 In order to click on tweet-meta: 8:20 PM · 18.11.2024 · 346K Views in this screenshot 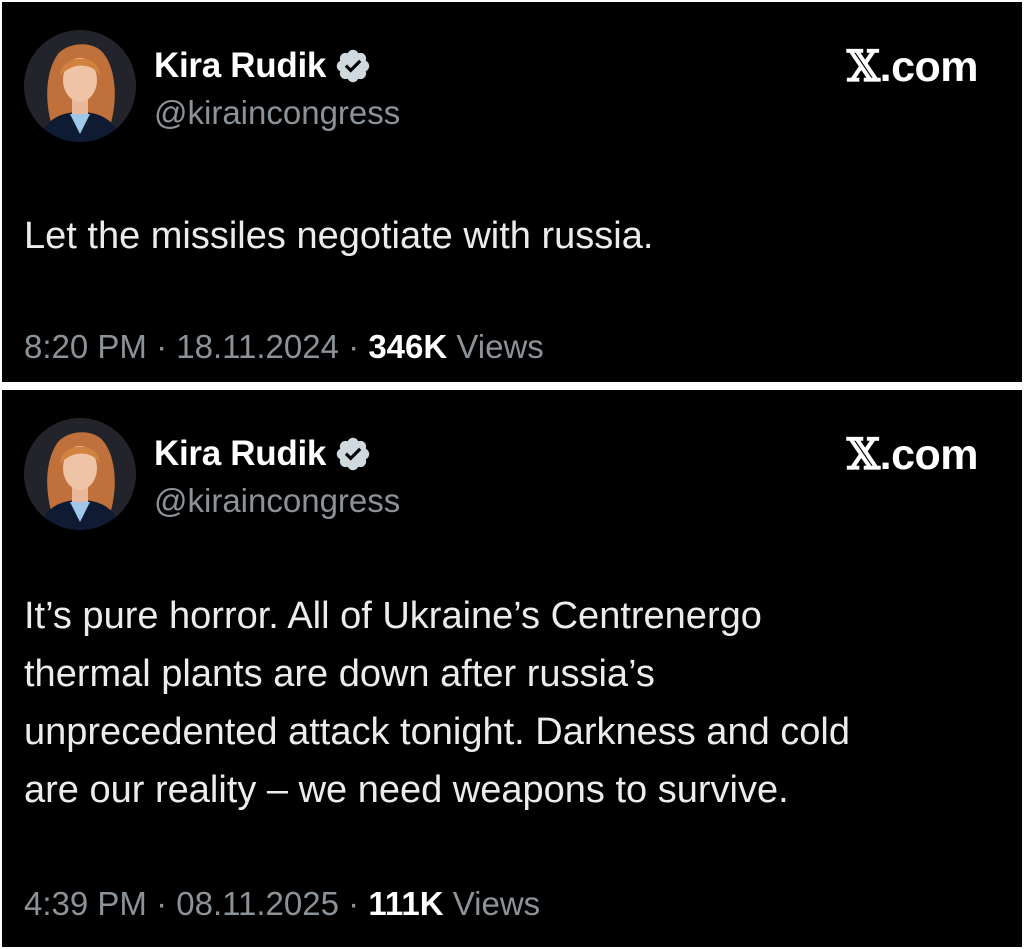, I will do `click(284, 347)`.